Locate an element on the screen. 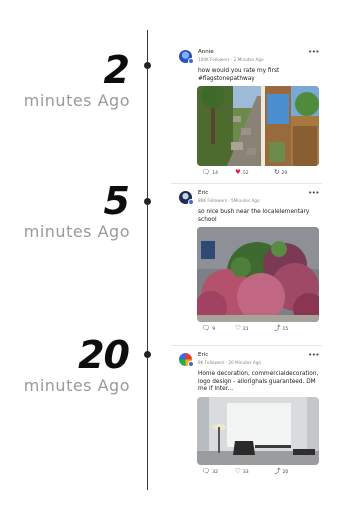  post-actions: 🗨 9 ♡ 21 ⤴ 15 is located at coordinates (260, 328).